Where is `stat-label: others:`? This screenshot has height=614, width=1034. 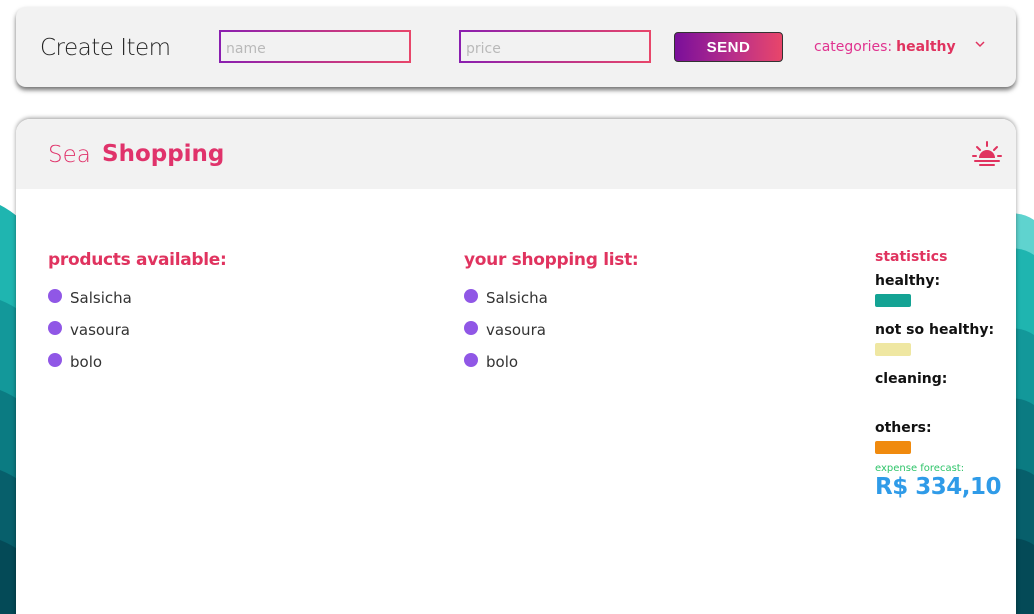 stat-label: others: is located at coordinates (903, 428).